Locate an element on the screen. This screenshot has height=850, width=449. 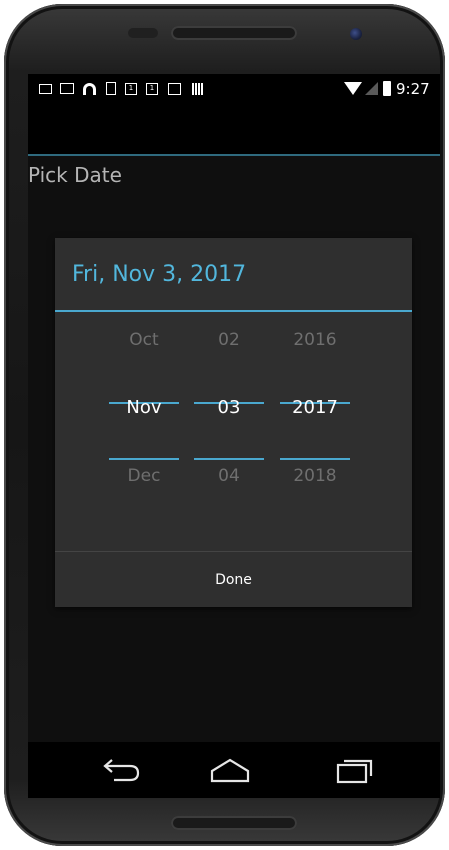
back-button is located at coordinates (118, 770).